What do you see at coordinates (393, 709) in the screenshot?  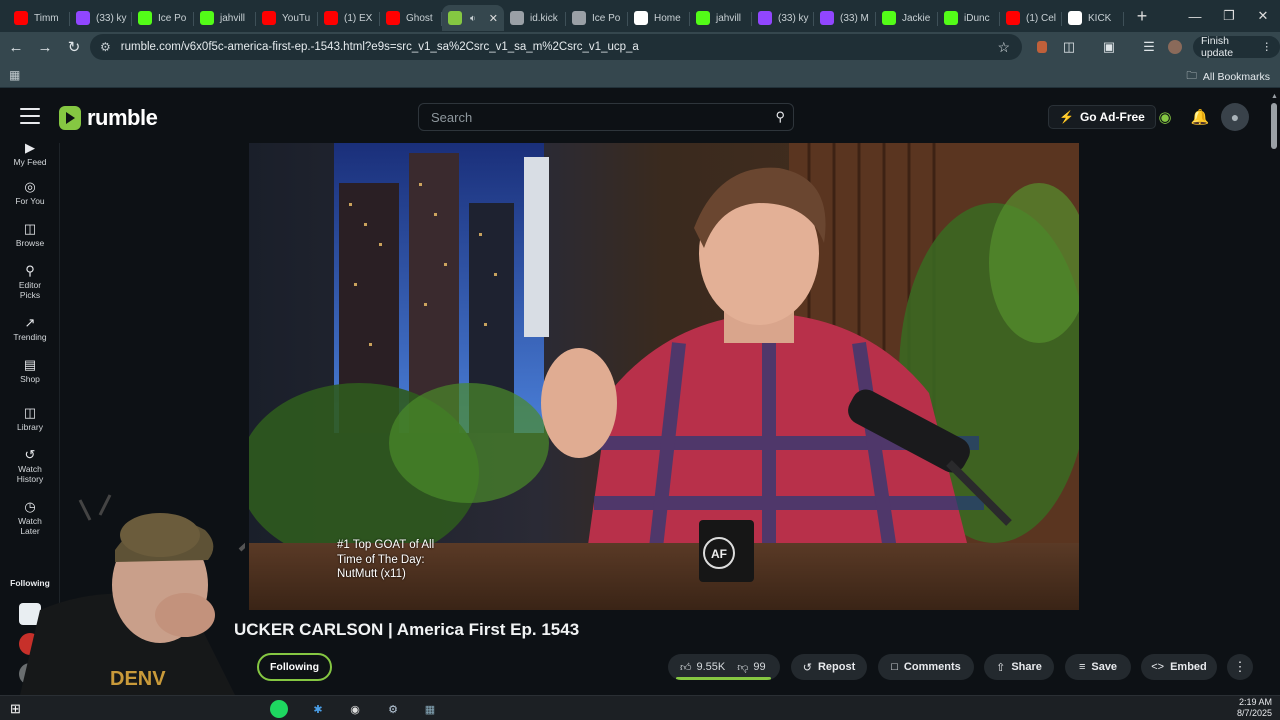 I see `steam-icon: ⚙` at bounding box center [393, 709].